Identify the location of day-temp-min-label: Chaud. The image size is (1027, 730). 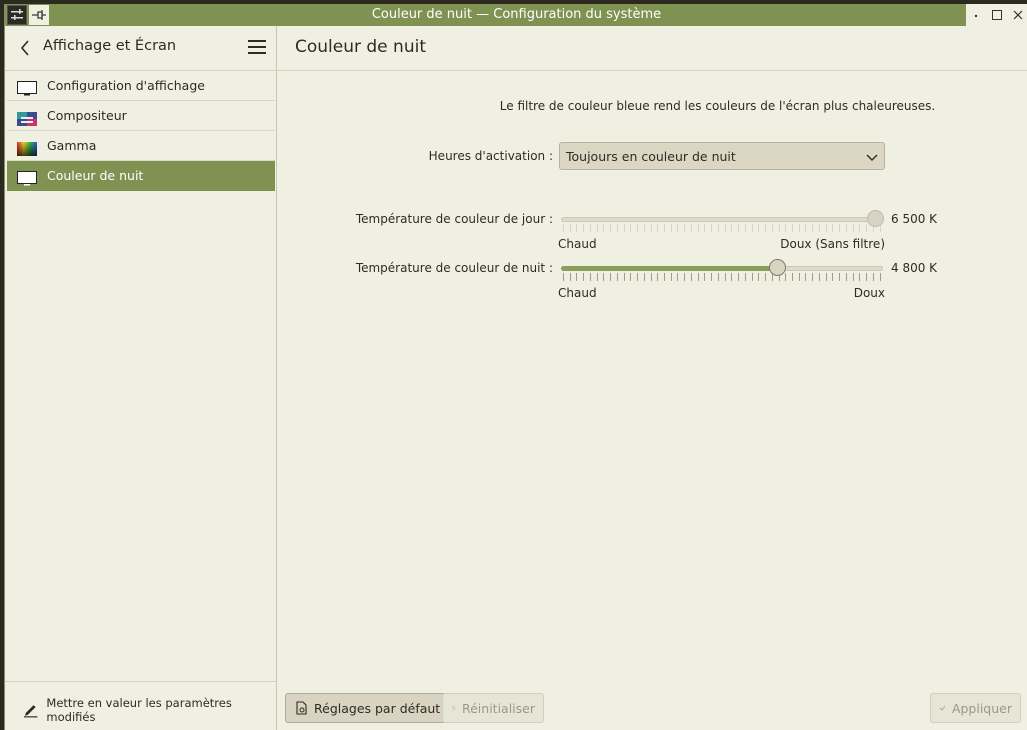
(577, 244).